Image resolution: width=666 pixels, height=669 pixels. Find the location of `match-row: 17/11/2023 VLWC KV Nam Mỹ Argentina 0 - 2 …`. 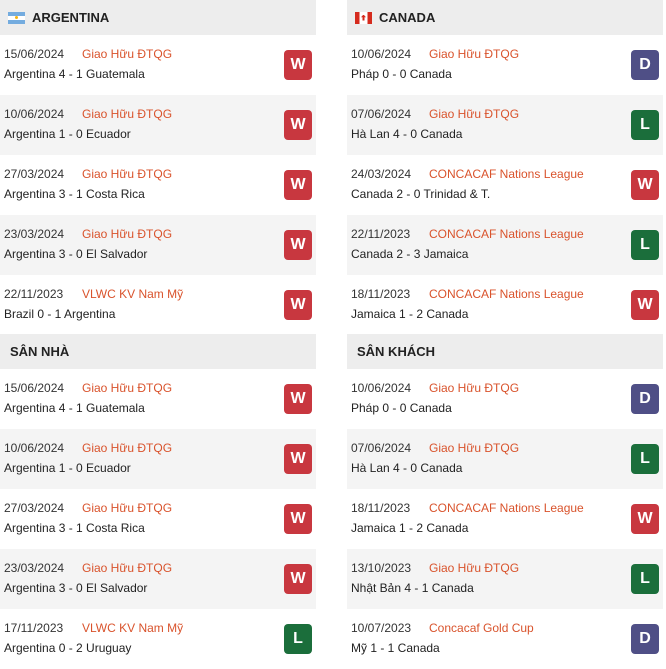

match-row: 17/11/2023 VLWC KV Nam Mỹ Argentina 0 - 2 … is located at coordinates (158, 639).